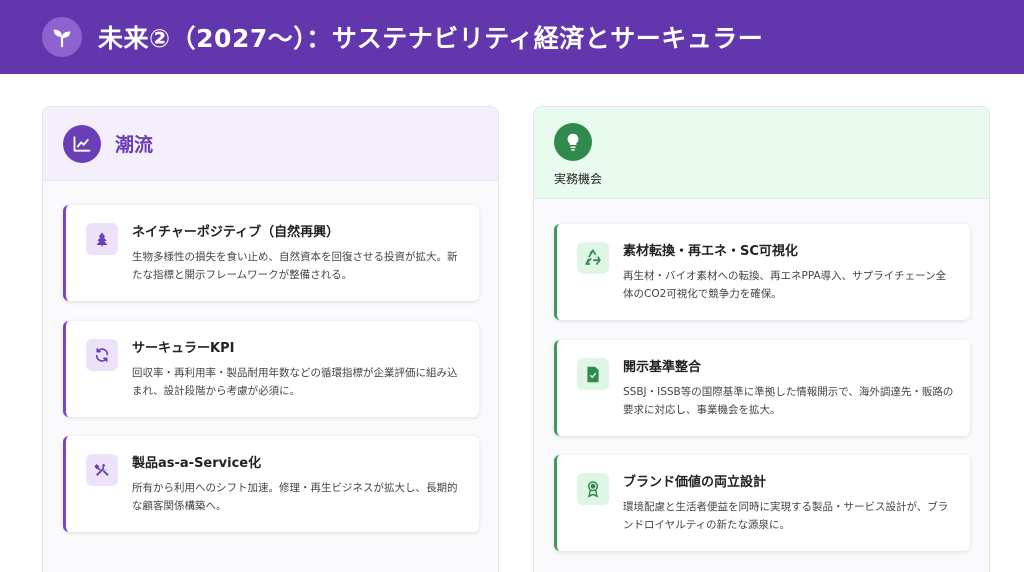 Image resolution: width=1024 pixels, height=572 pixels. I want to click on trends-panel-title: 潮流, so click(134, 145).